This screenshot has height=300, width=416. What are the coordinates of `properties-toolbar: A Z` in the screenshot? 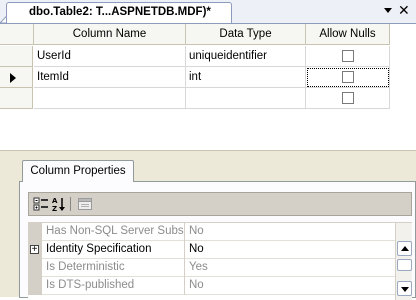 It's located at (220, 204).